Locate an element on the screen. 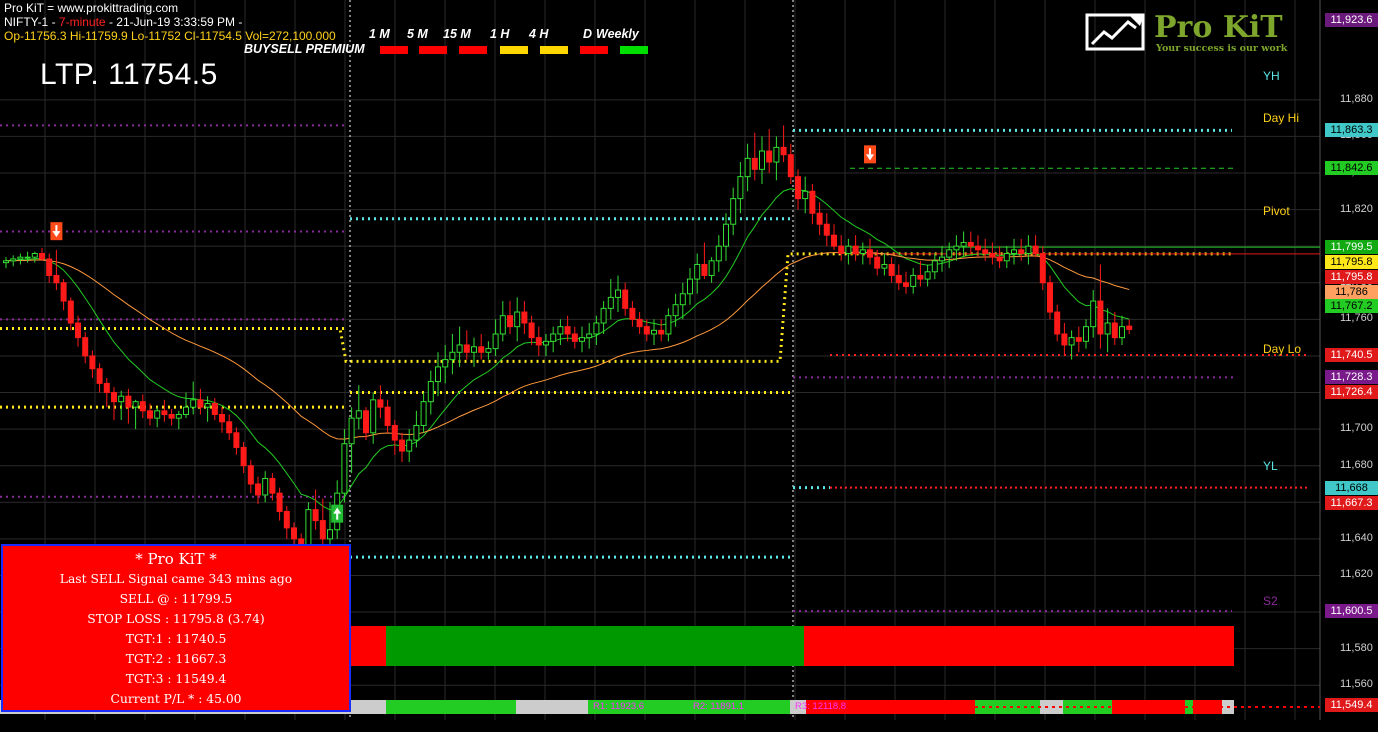 The width and height of the screenshot is (1378, 732). tf-status-1h is located at coordinates (514, 50).